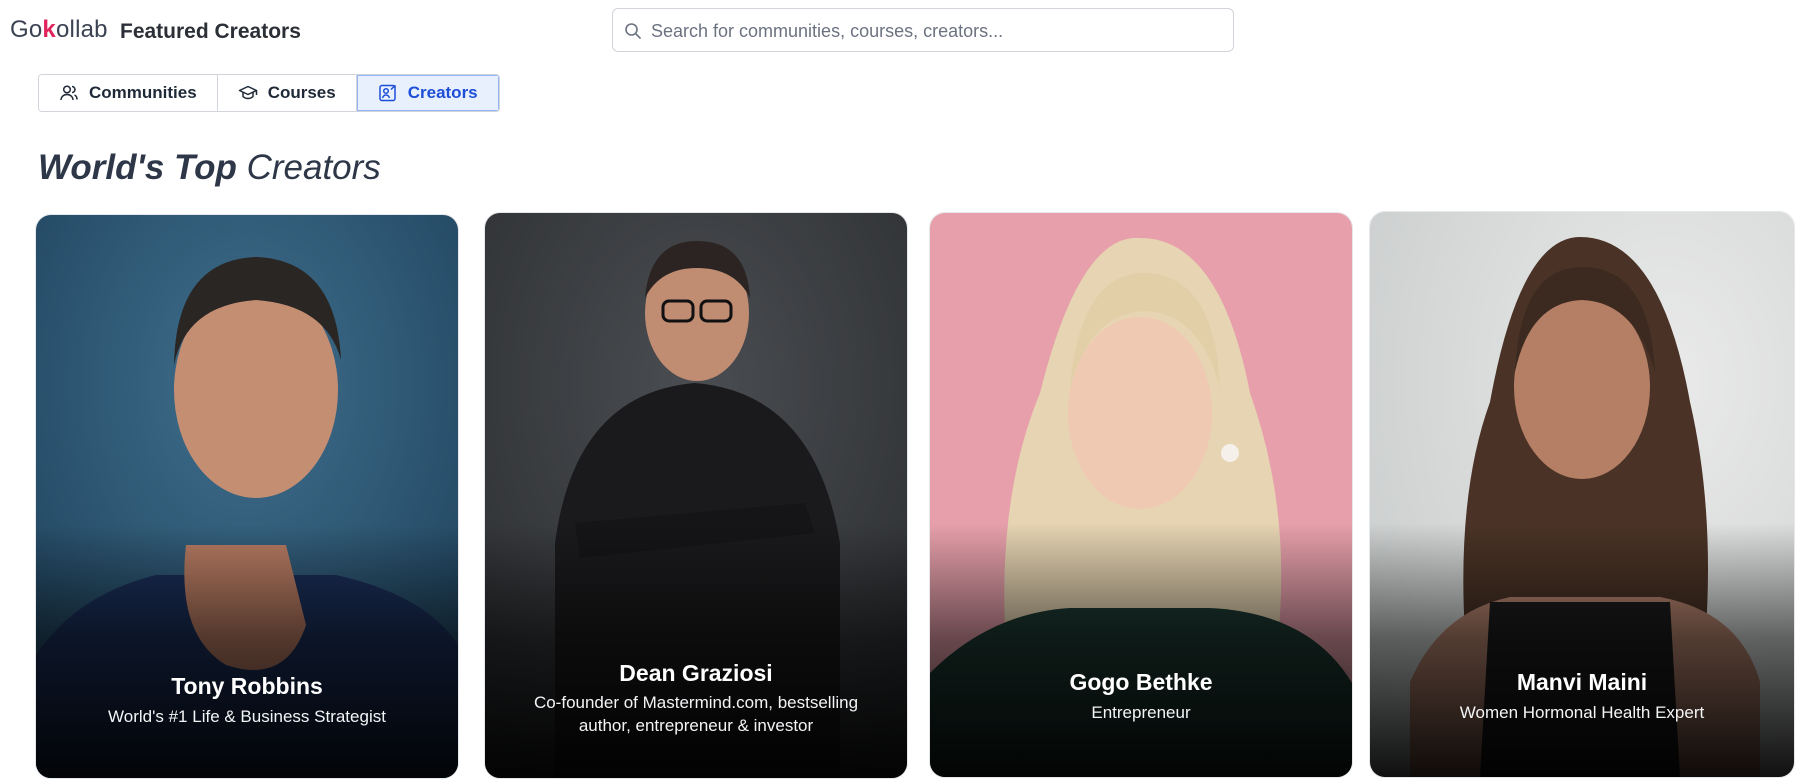  I want to click on top-header: Gokollab Featured Creators, so click(908, 31).